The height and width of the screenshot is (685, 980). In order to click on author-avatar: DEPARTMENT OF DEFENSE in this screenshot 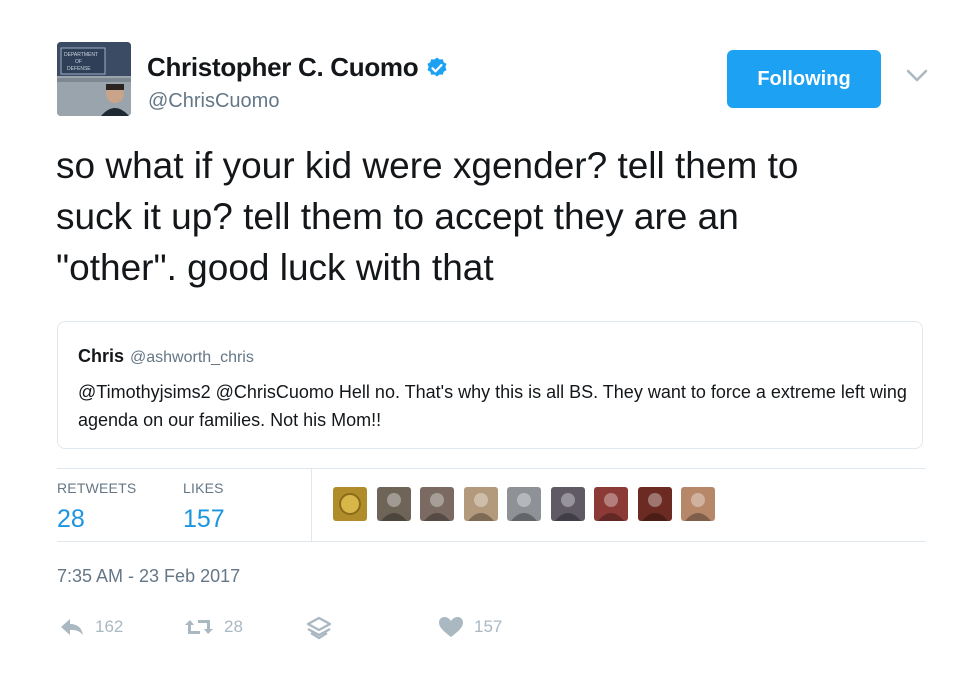, I will do `click(94, 79)`.